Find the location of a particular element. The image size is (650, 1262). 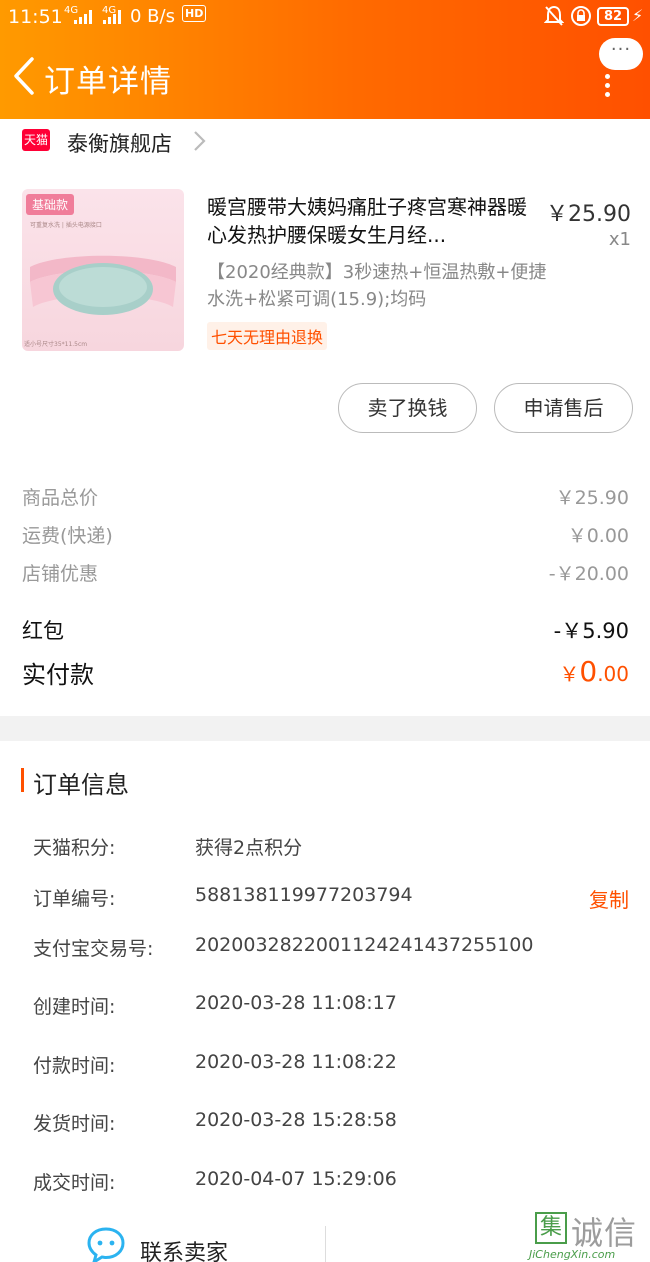

info-label: 订单编号: is located at coordinates (74, 899).